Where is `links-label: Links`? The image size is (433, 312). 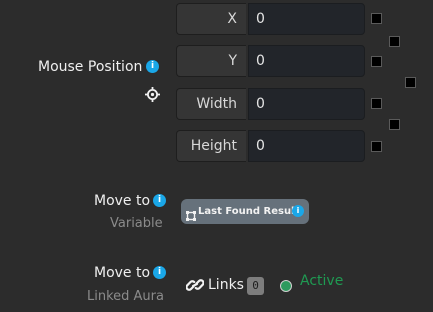
links-label: Links is located at coordinates (226, 285).